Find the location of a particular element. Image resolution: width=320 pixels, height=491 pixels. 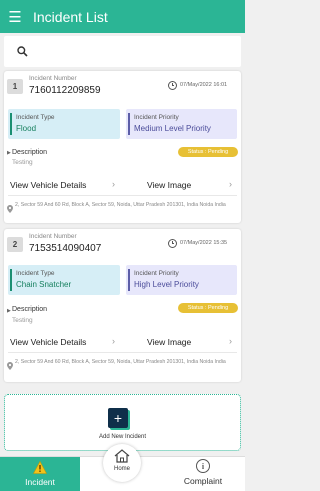

incident-priority-box: Incident Priority Medium Level Priority is located at coordinates (181, 124).